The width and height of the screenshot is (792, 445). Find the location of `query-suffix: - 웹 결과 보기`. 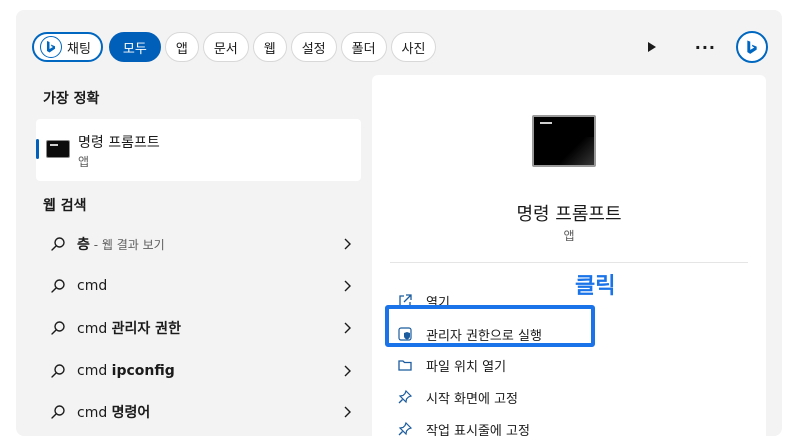

query-suffix: - 웹 결과 보기 is located at coordinates (127, 245).